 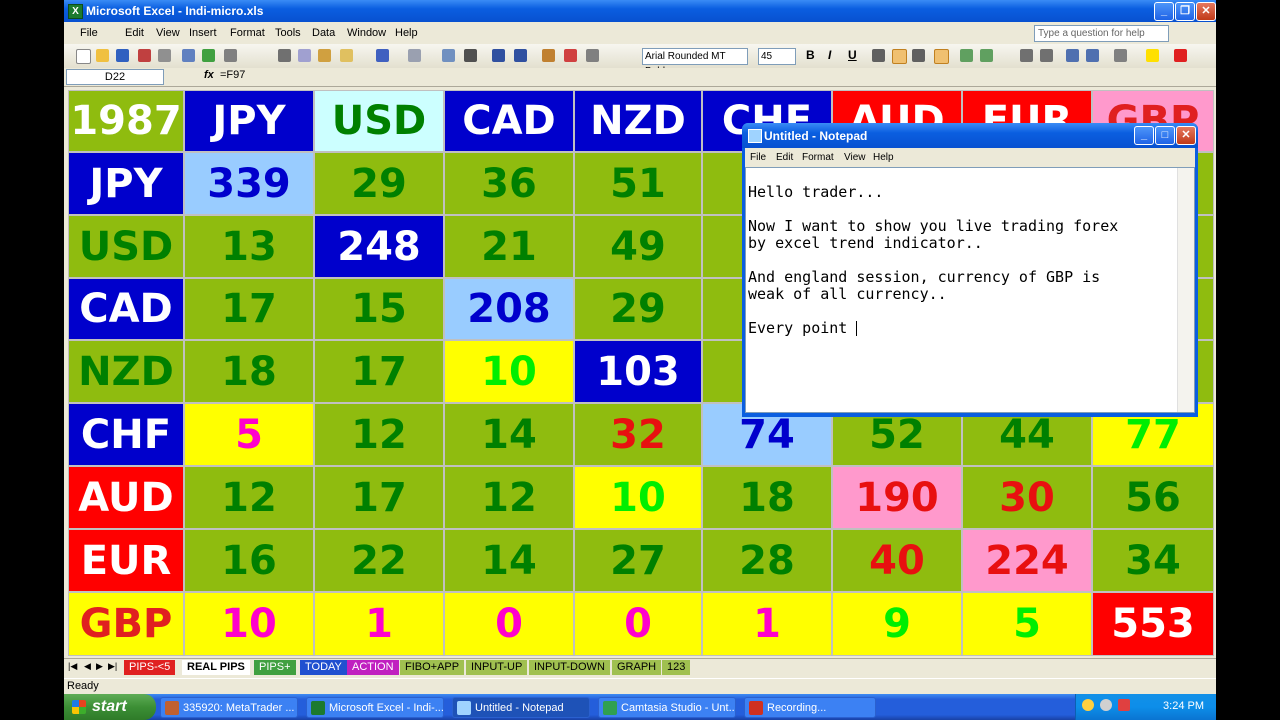 What do you see at coordinates (249, 121) in the screenshot?
I see `column-header: JPY` at bounding box center [249, 121].